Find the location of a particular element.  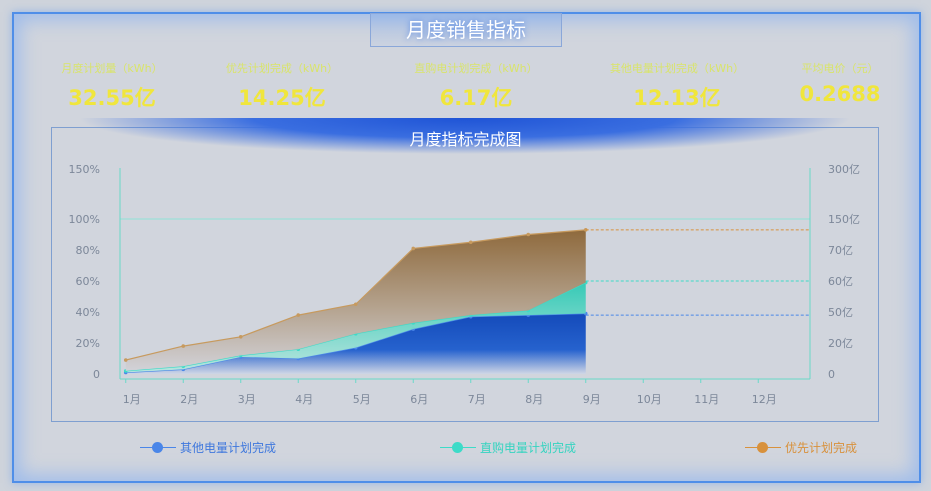

legend-item-other: 其他电量计划完成 is located at coordinates (208, 447).